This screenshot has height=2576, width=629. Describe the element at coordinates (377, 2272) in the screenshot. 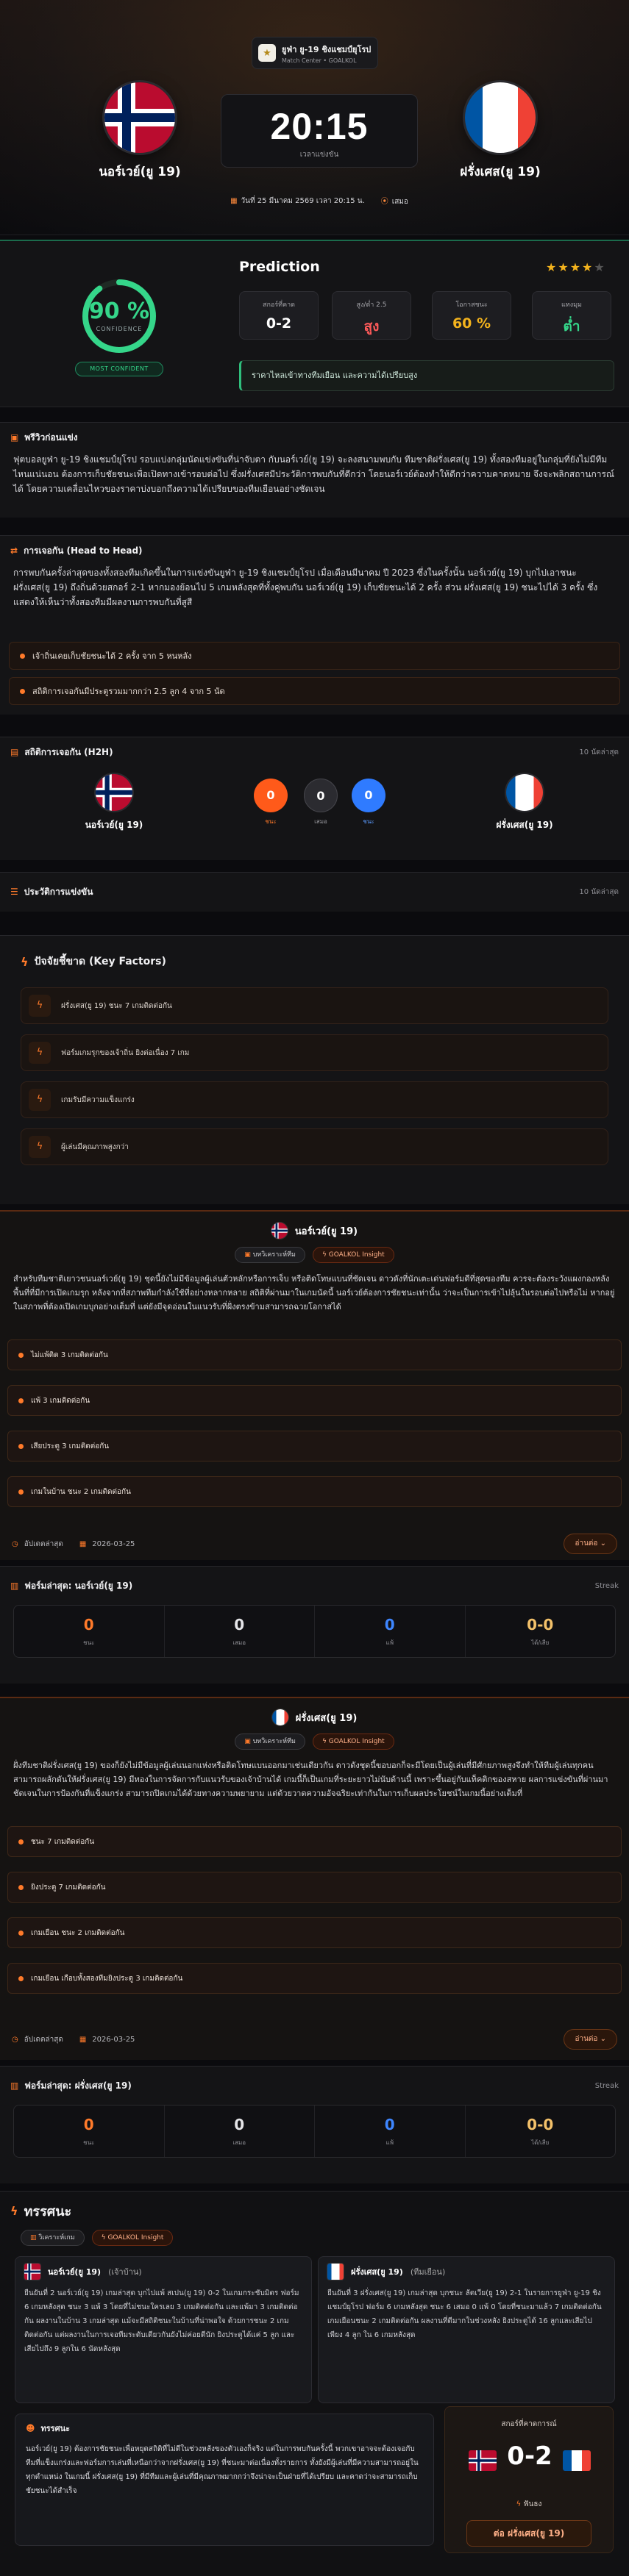

I see `insight-away-name: ฝรั่งเศส(ยู 19)` at that location.